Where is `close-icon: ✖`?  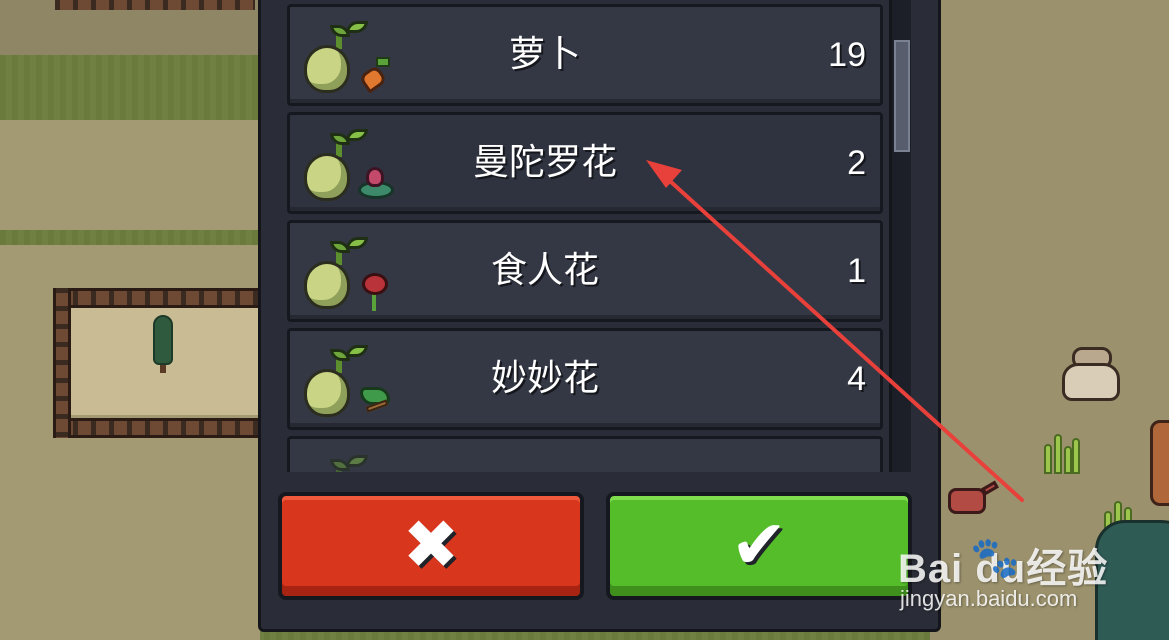 close-icon: ✖ is located at coordinates (431, 545).